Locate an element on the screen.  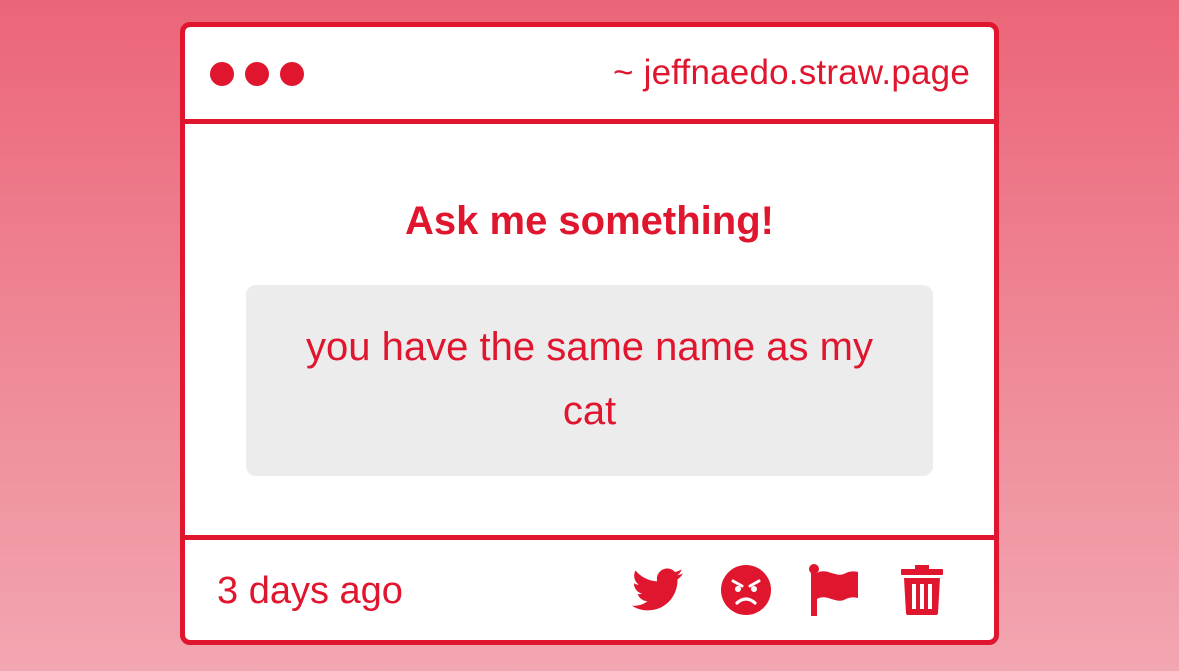
message-text: you have the same name as my cat is located at coordinates (589, 379).